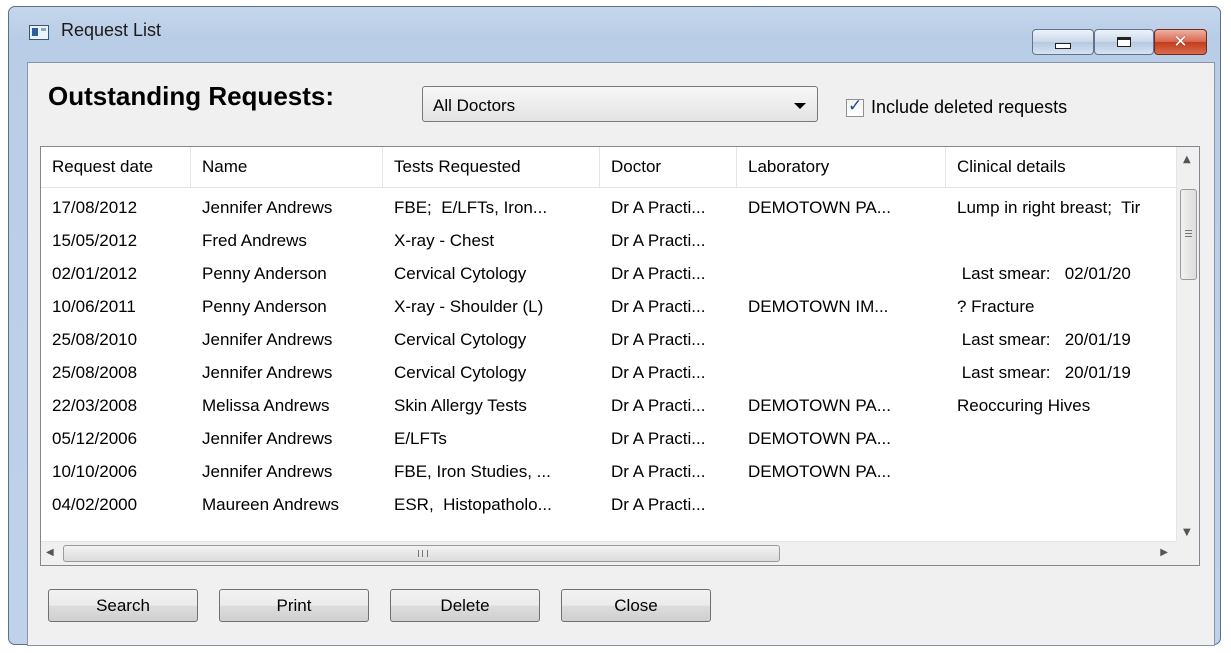 The width and height of the screenshot is (1231, 653). I want to click on checkmark-icon: ✓, so click(855, 106).